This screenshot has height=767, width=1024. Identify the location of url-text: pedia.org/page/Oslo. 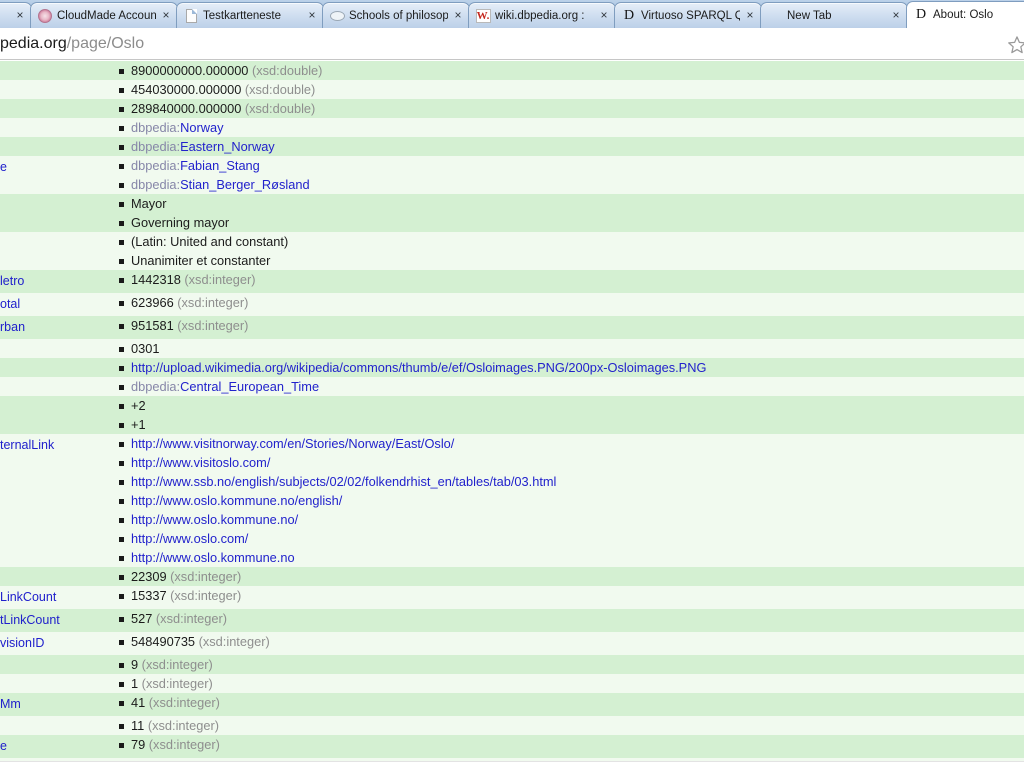
(72, 44).